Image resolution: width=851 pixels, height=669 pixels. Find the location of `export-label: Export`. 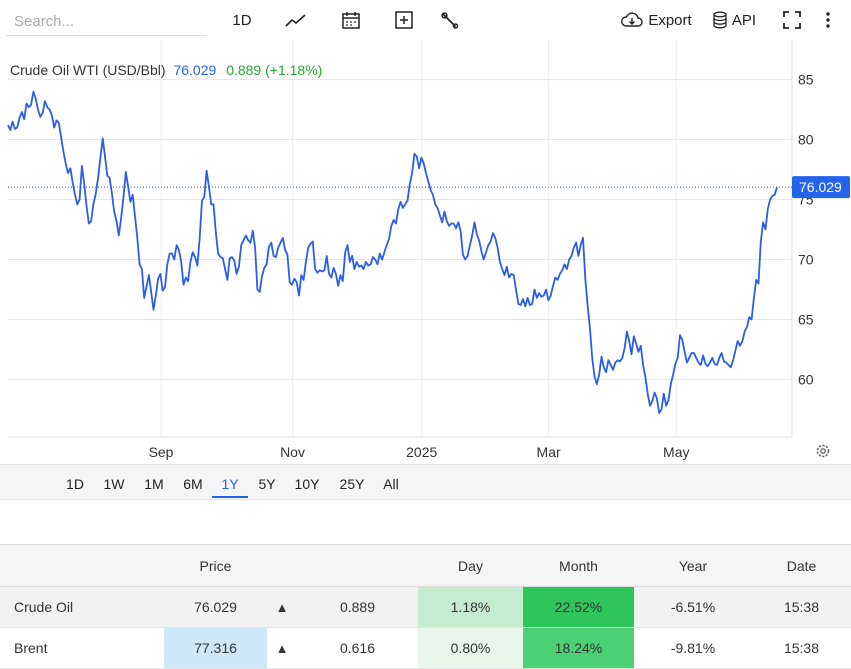

export-label: Export is located at coordinates (670, 20).